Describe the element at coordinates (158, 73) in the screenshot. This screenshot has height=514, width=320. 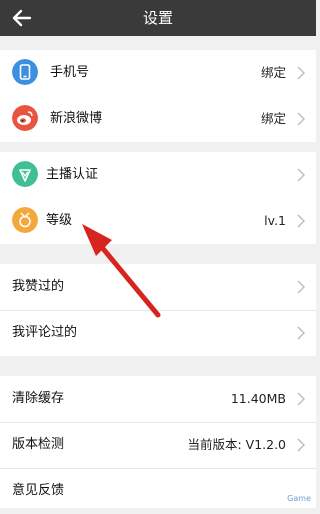
I see `phone-row: 手机号 绑定` at that location.